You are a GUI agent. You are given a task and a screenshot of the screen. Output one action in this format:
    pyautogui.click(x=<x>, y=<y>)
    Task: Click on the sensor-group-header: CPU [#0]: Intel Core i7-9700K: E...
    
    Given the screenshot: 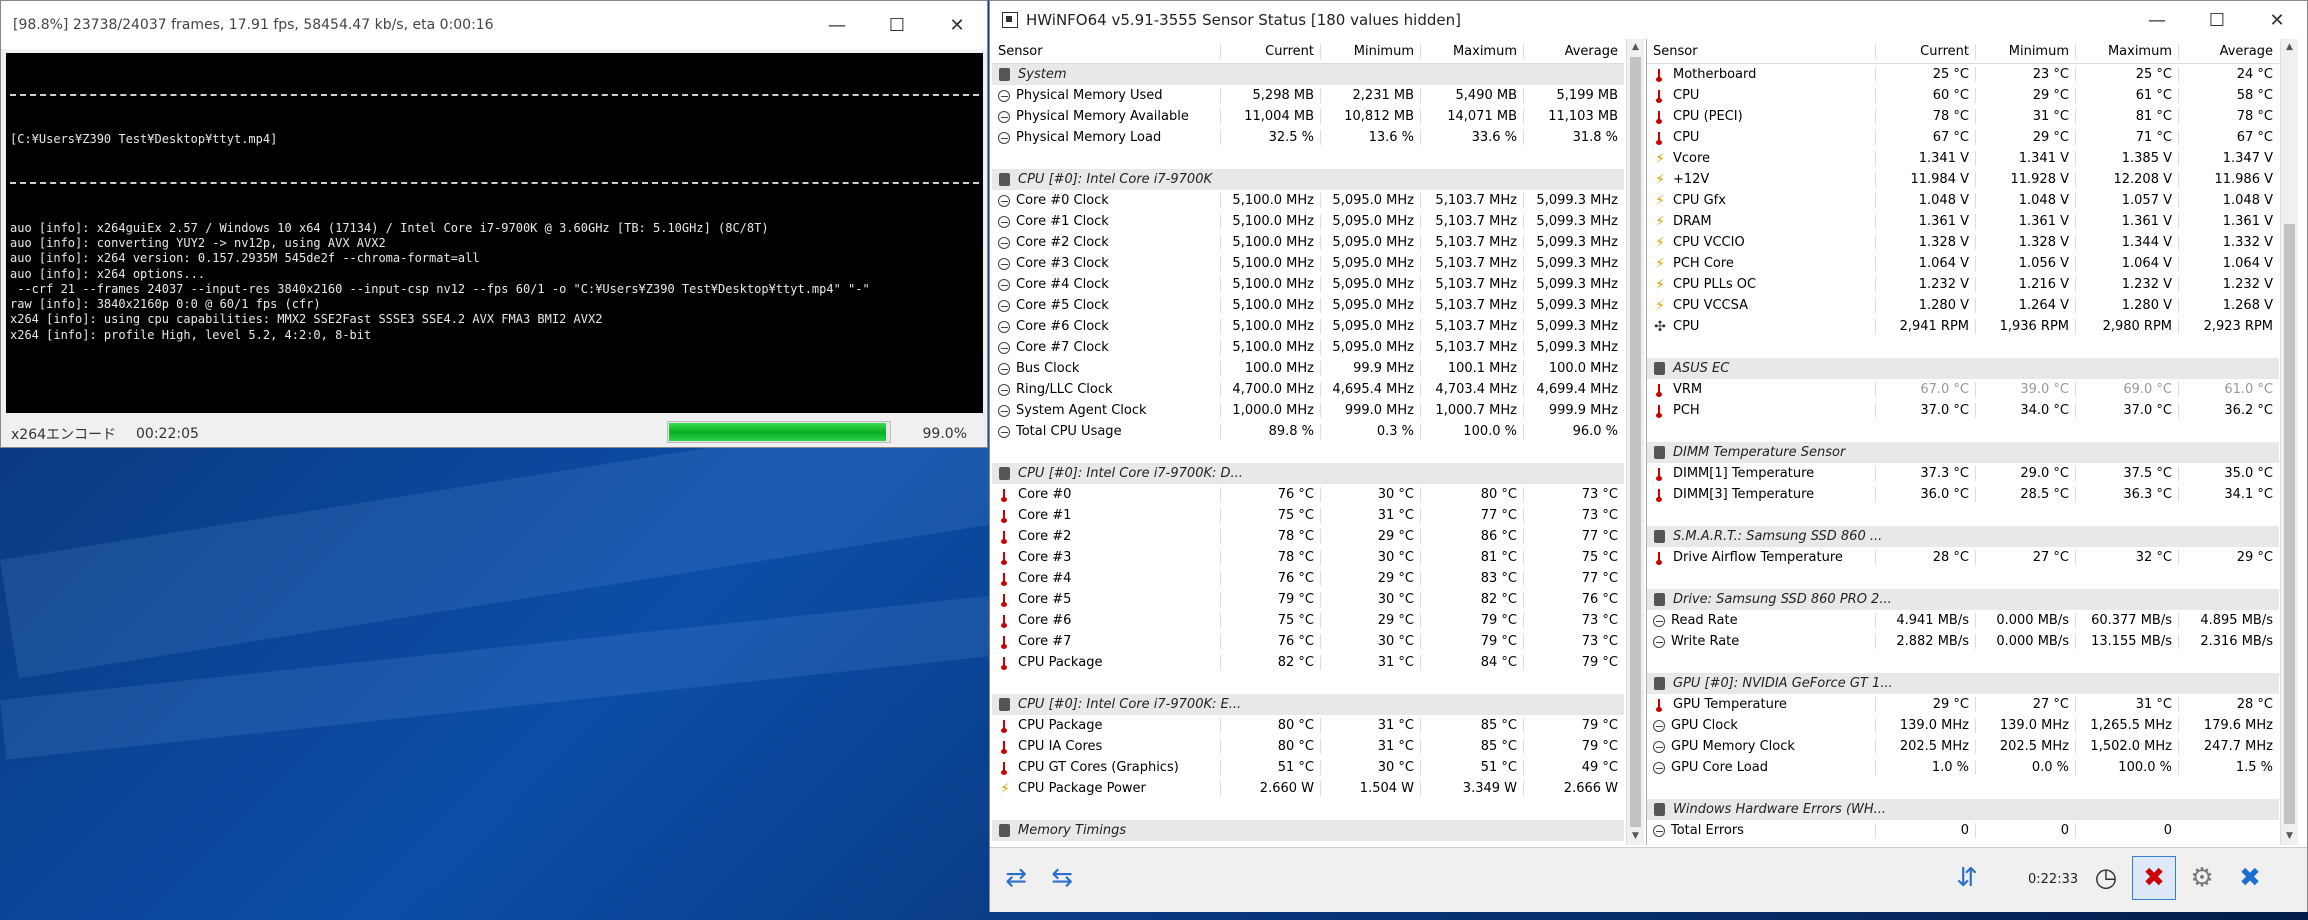 What is the action you would take?
    pyautogui.click(x=1308, y=704)
    